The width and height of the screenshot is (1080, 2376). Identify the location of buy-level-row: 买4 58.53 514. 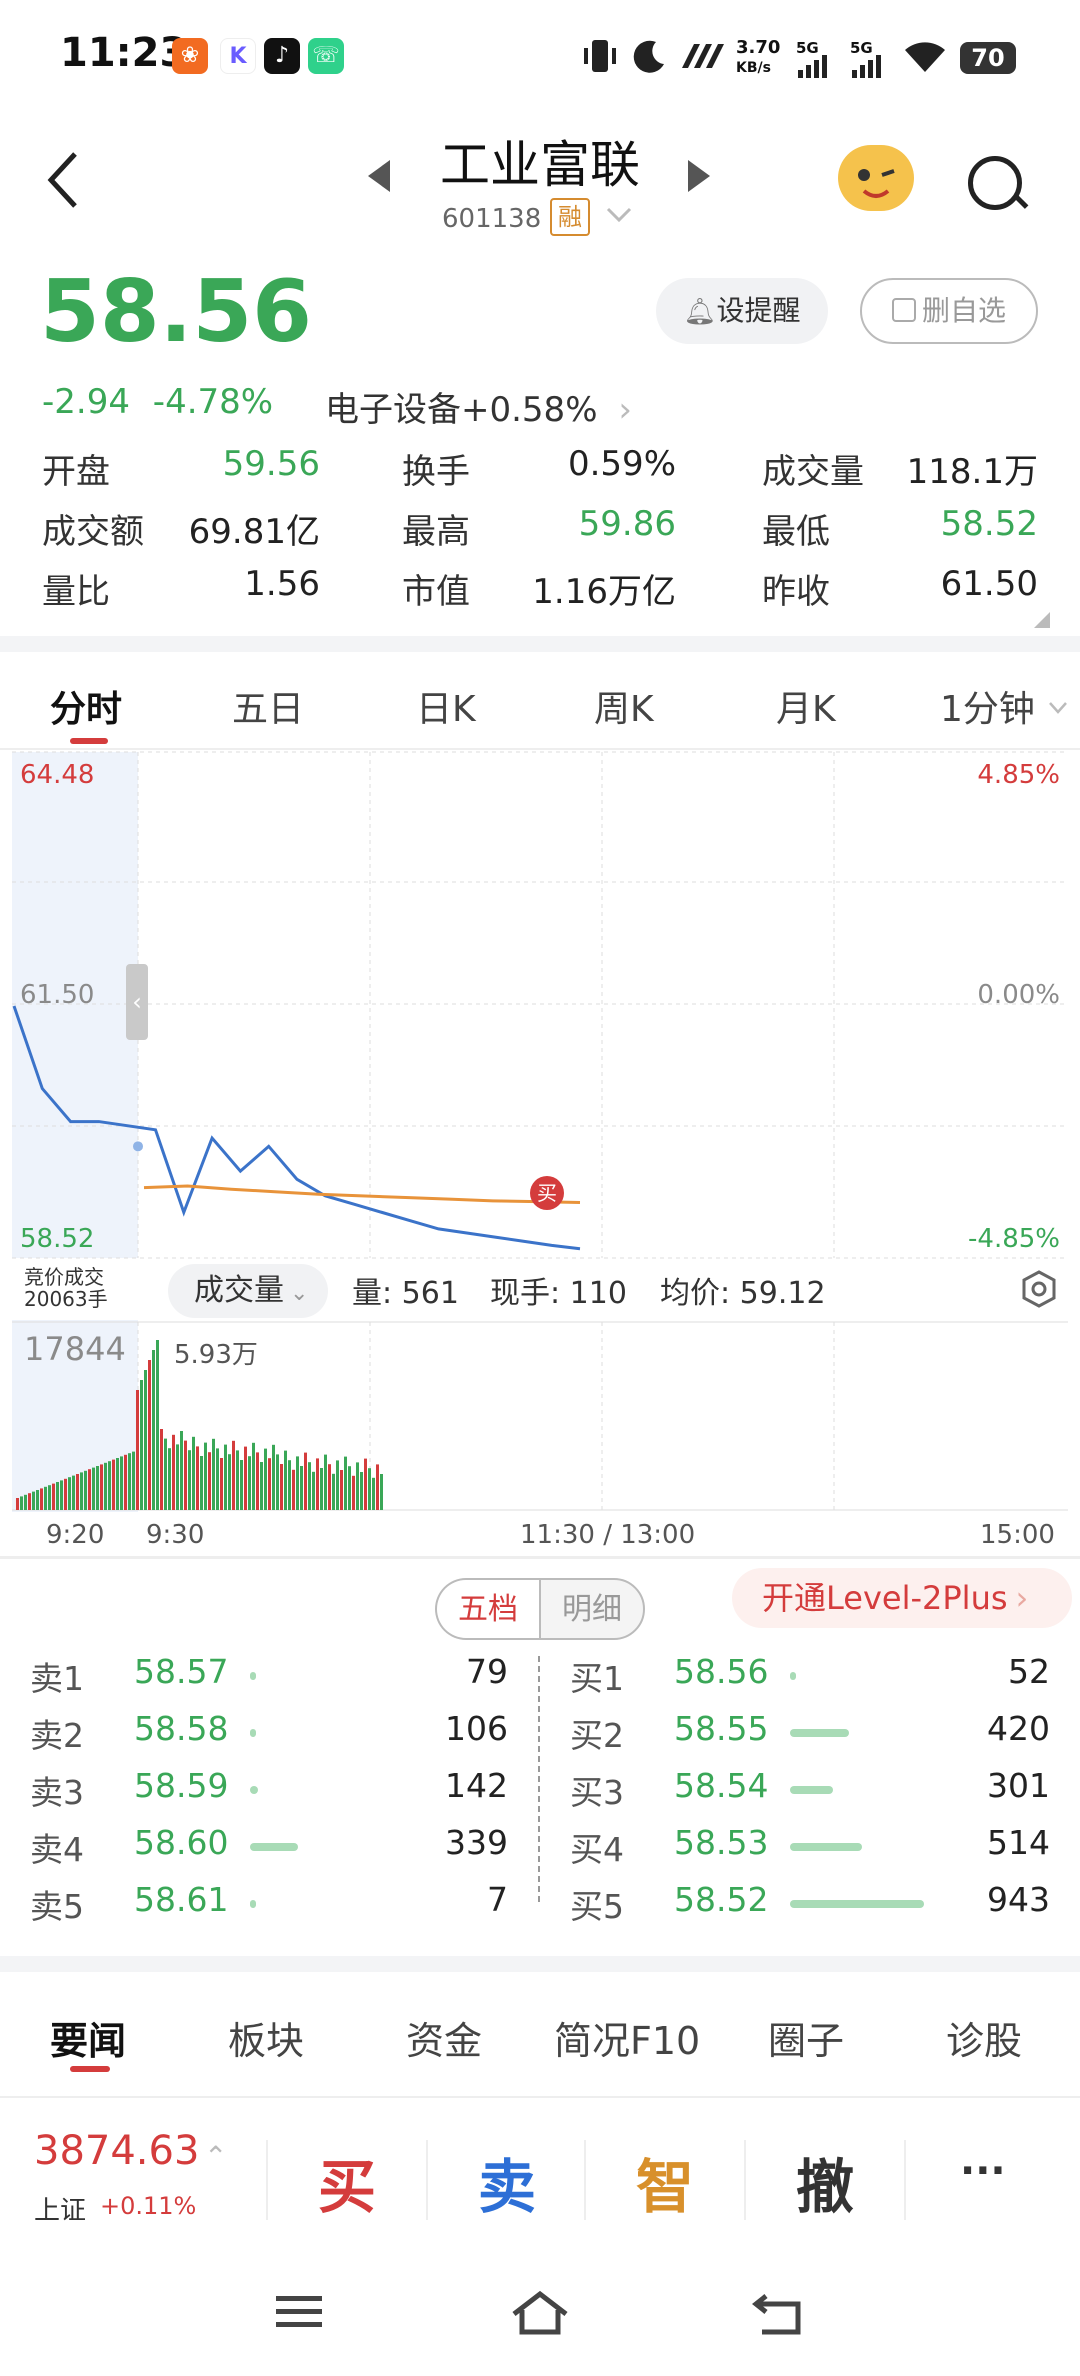
(810, 1851).